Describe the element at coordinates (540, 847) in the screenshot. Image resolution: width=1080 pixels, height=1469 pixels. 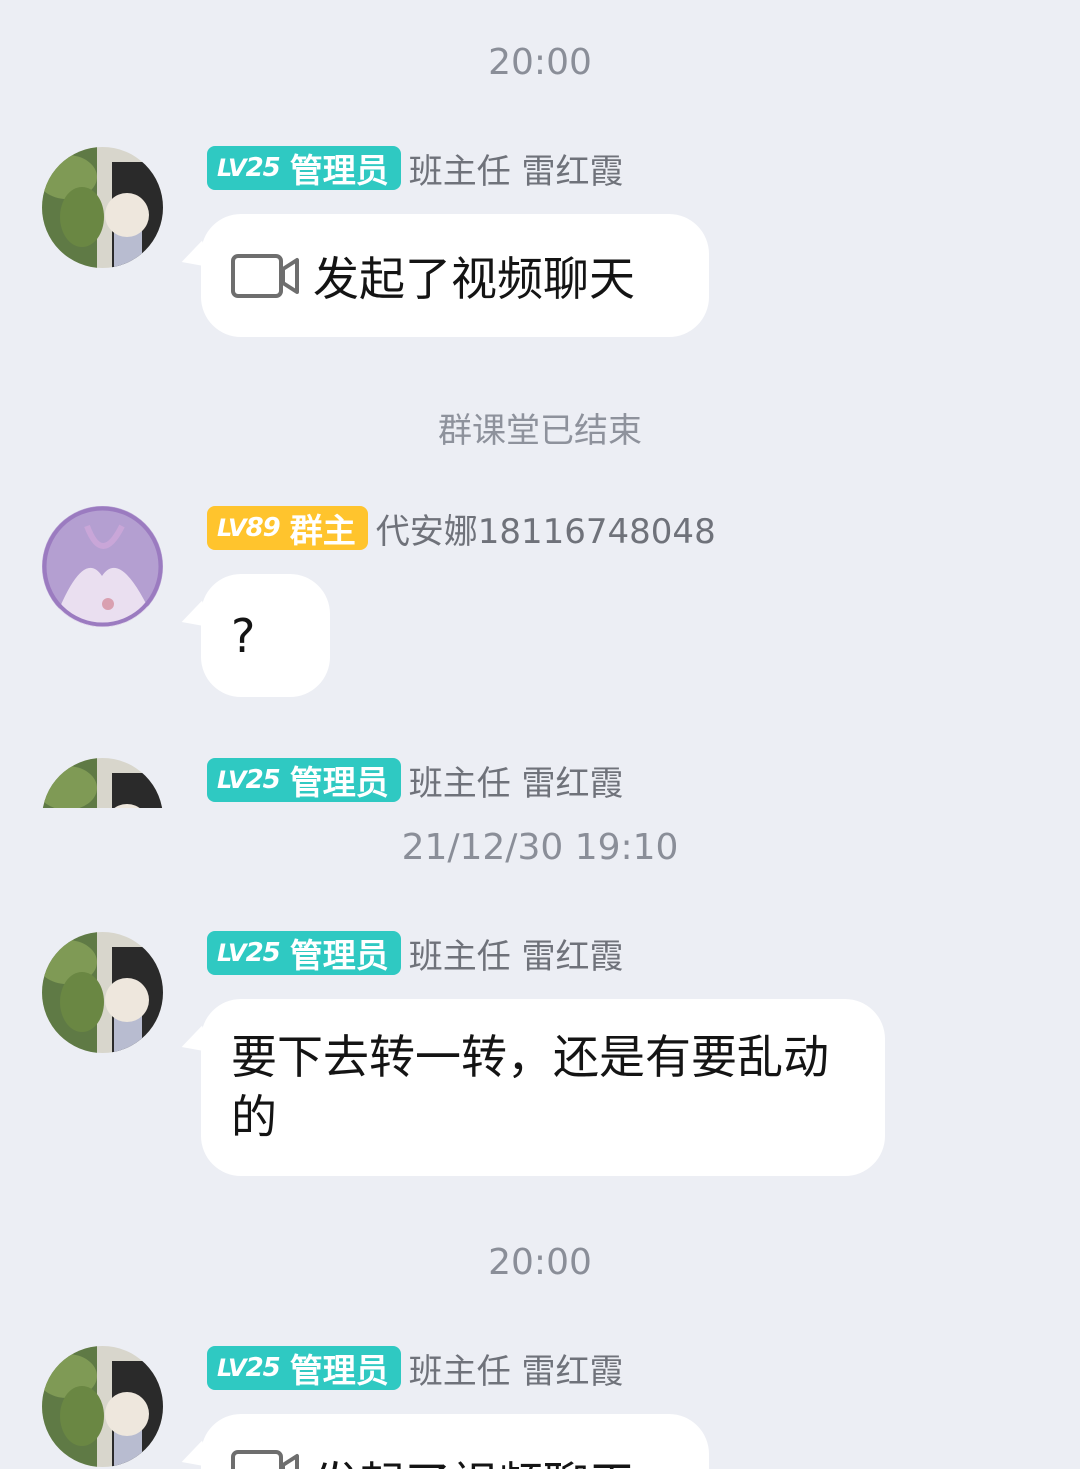
I see `timestamp: 21/12/30 19:10` at that location.